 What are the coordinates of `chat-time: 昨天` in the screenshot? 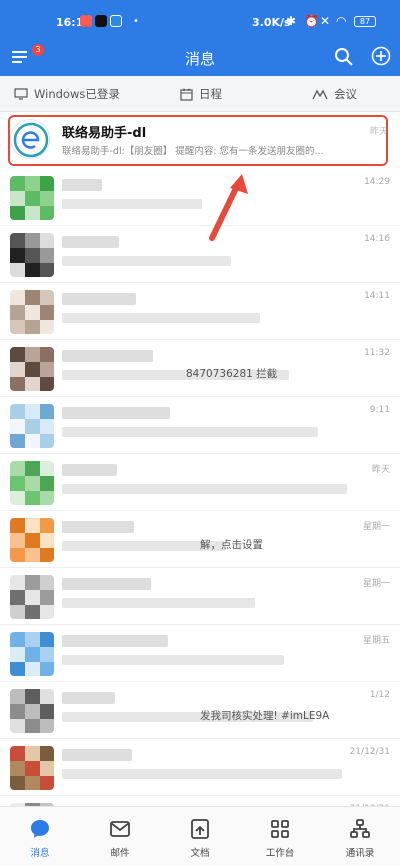 It's located at (380, 470).